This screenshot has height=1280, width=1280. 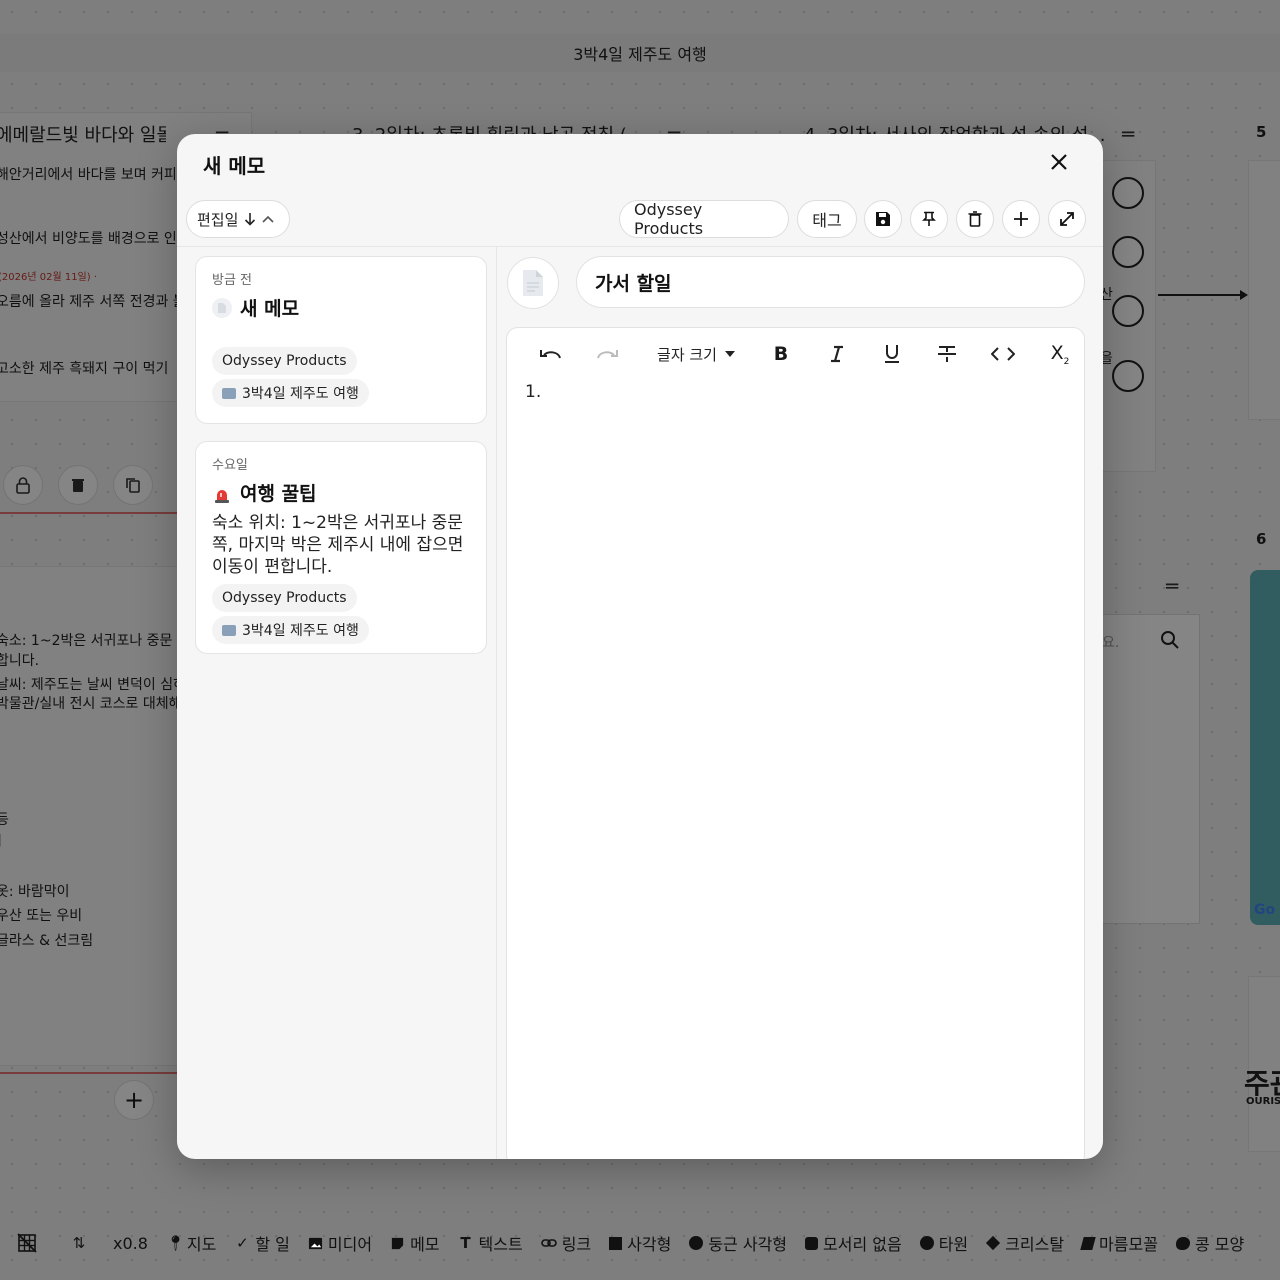 I want to click on map-pin-icon: 📍︎, so click(x=175, y=1243).